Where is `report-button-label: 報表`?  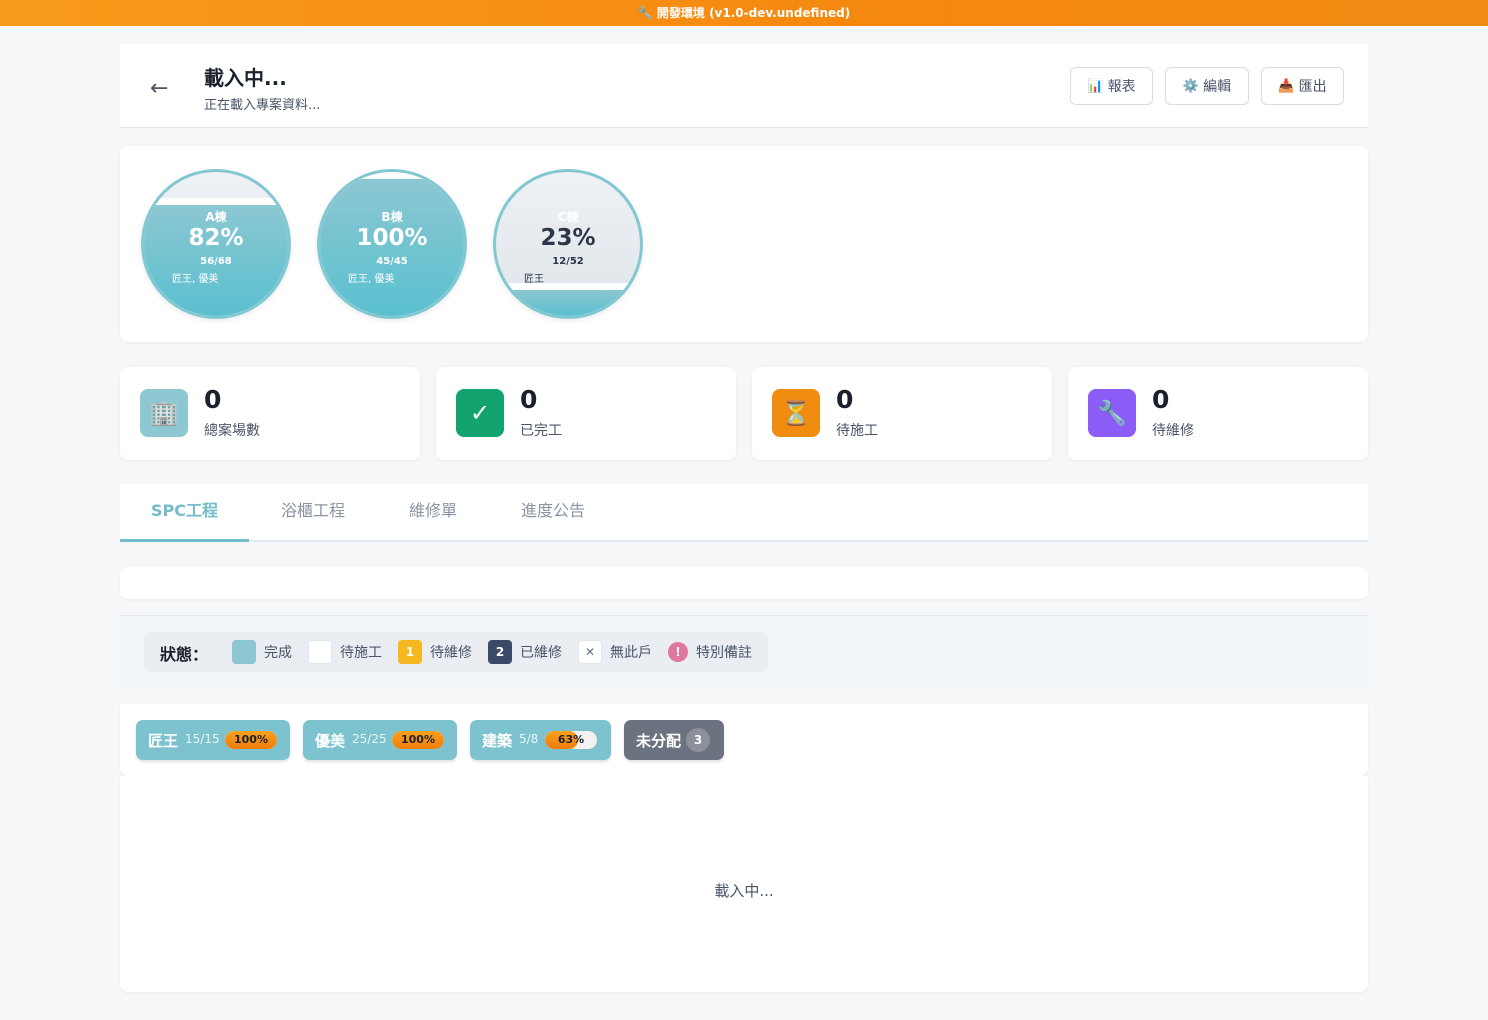 report-button-label: 報表 is located at coordinates (1121, 87).